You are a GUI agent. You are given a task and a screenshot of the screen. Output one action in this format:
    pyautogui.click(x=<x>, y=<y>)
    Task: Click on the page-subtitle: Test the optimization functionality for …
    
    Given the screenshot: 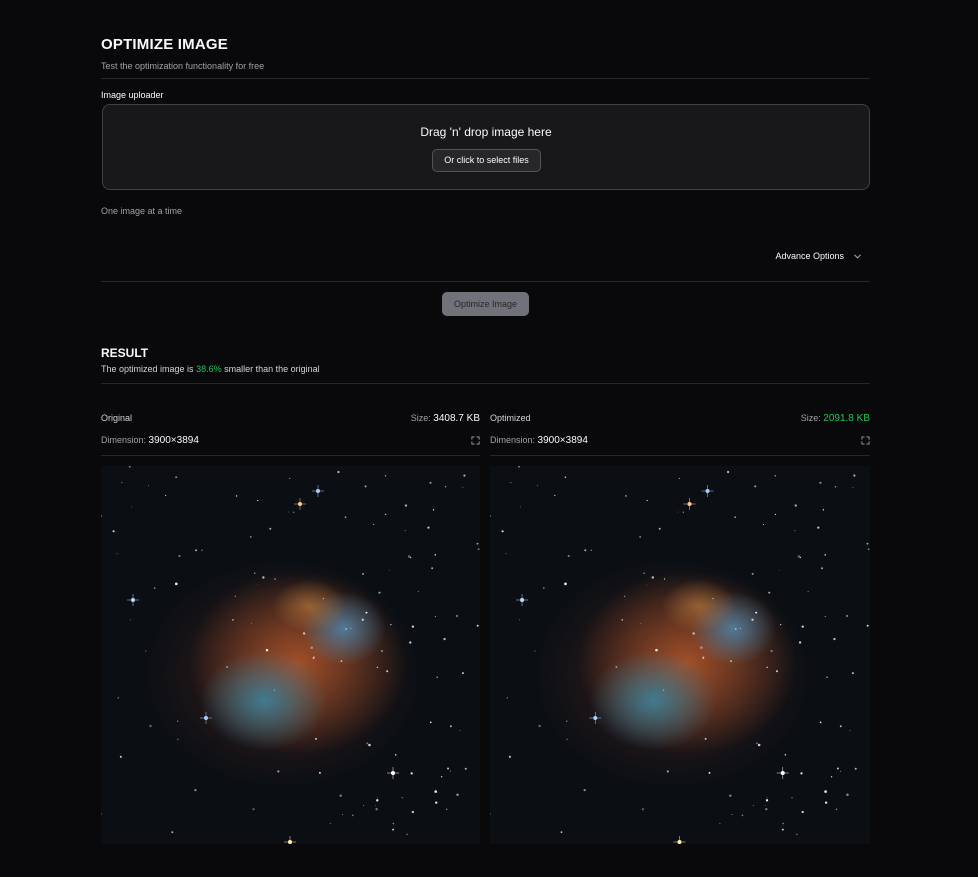 What is the action you would take?
    pyautogui.click(x=183, y=66)
    